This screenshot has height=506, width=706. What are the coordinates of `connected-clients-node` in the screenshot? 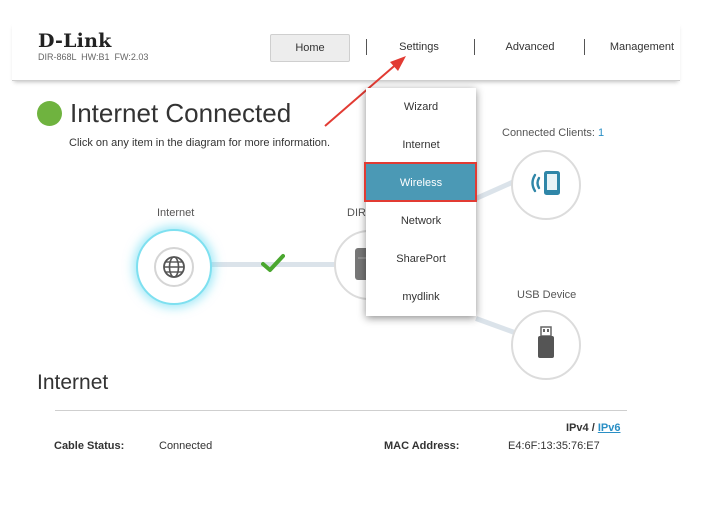 It's located at (546, 185).